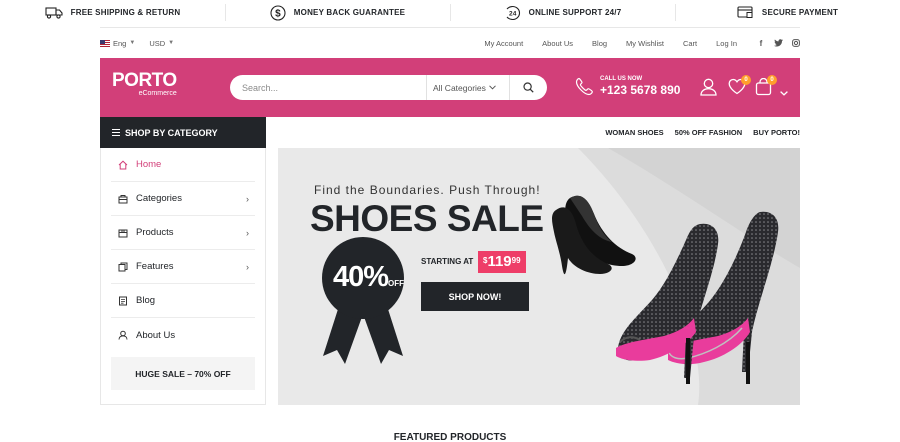  I want to click on cart-dropdown-toggle, so click(784, 92).